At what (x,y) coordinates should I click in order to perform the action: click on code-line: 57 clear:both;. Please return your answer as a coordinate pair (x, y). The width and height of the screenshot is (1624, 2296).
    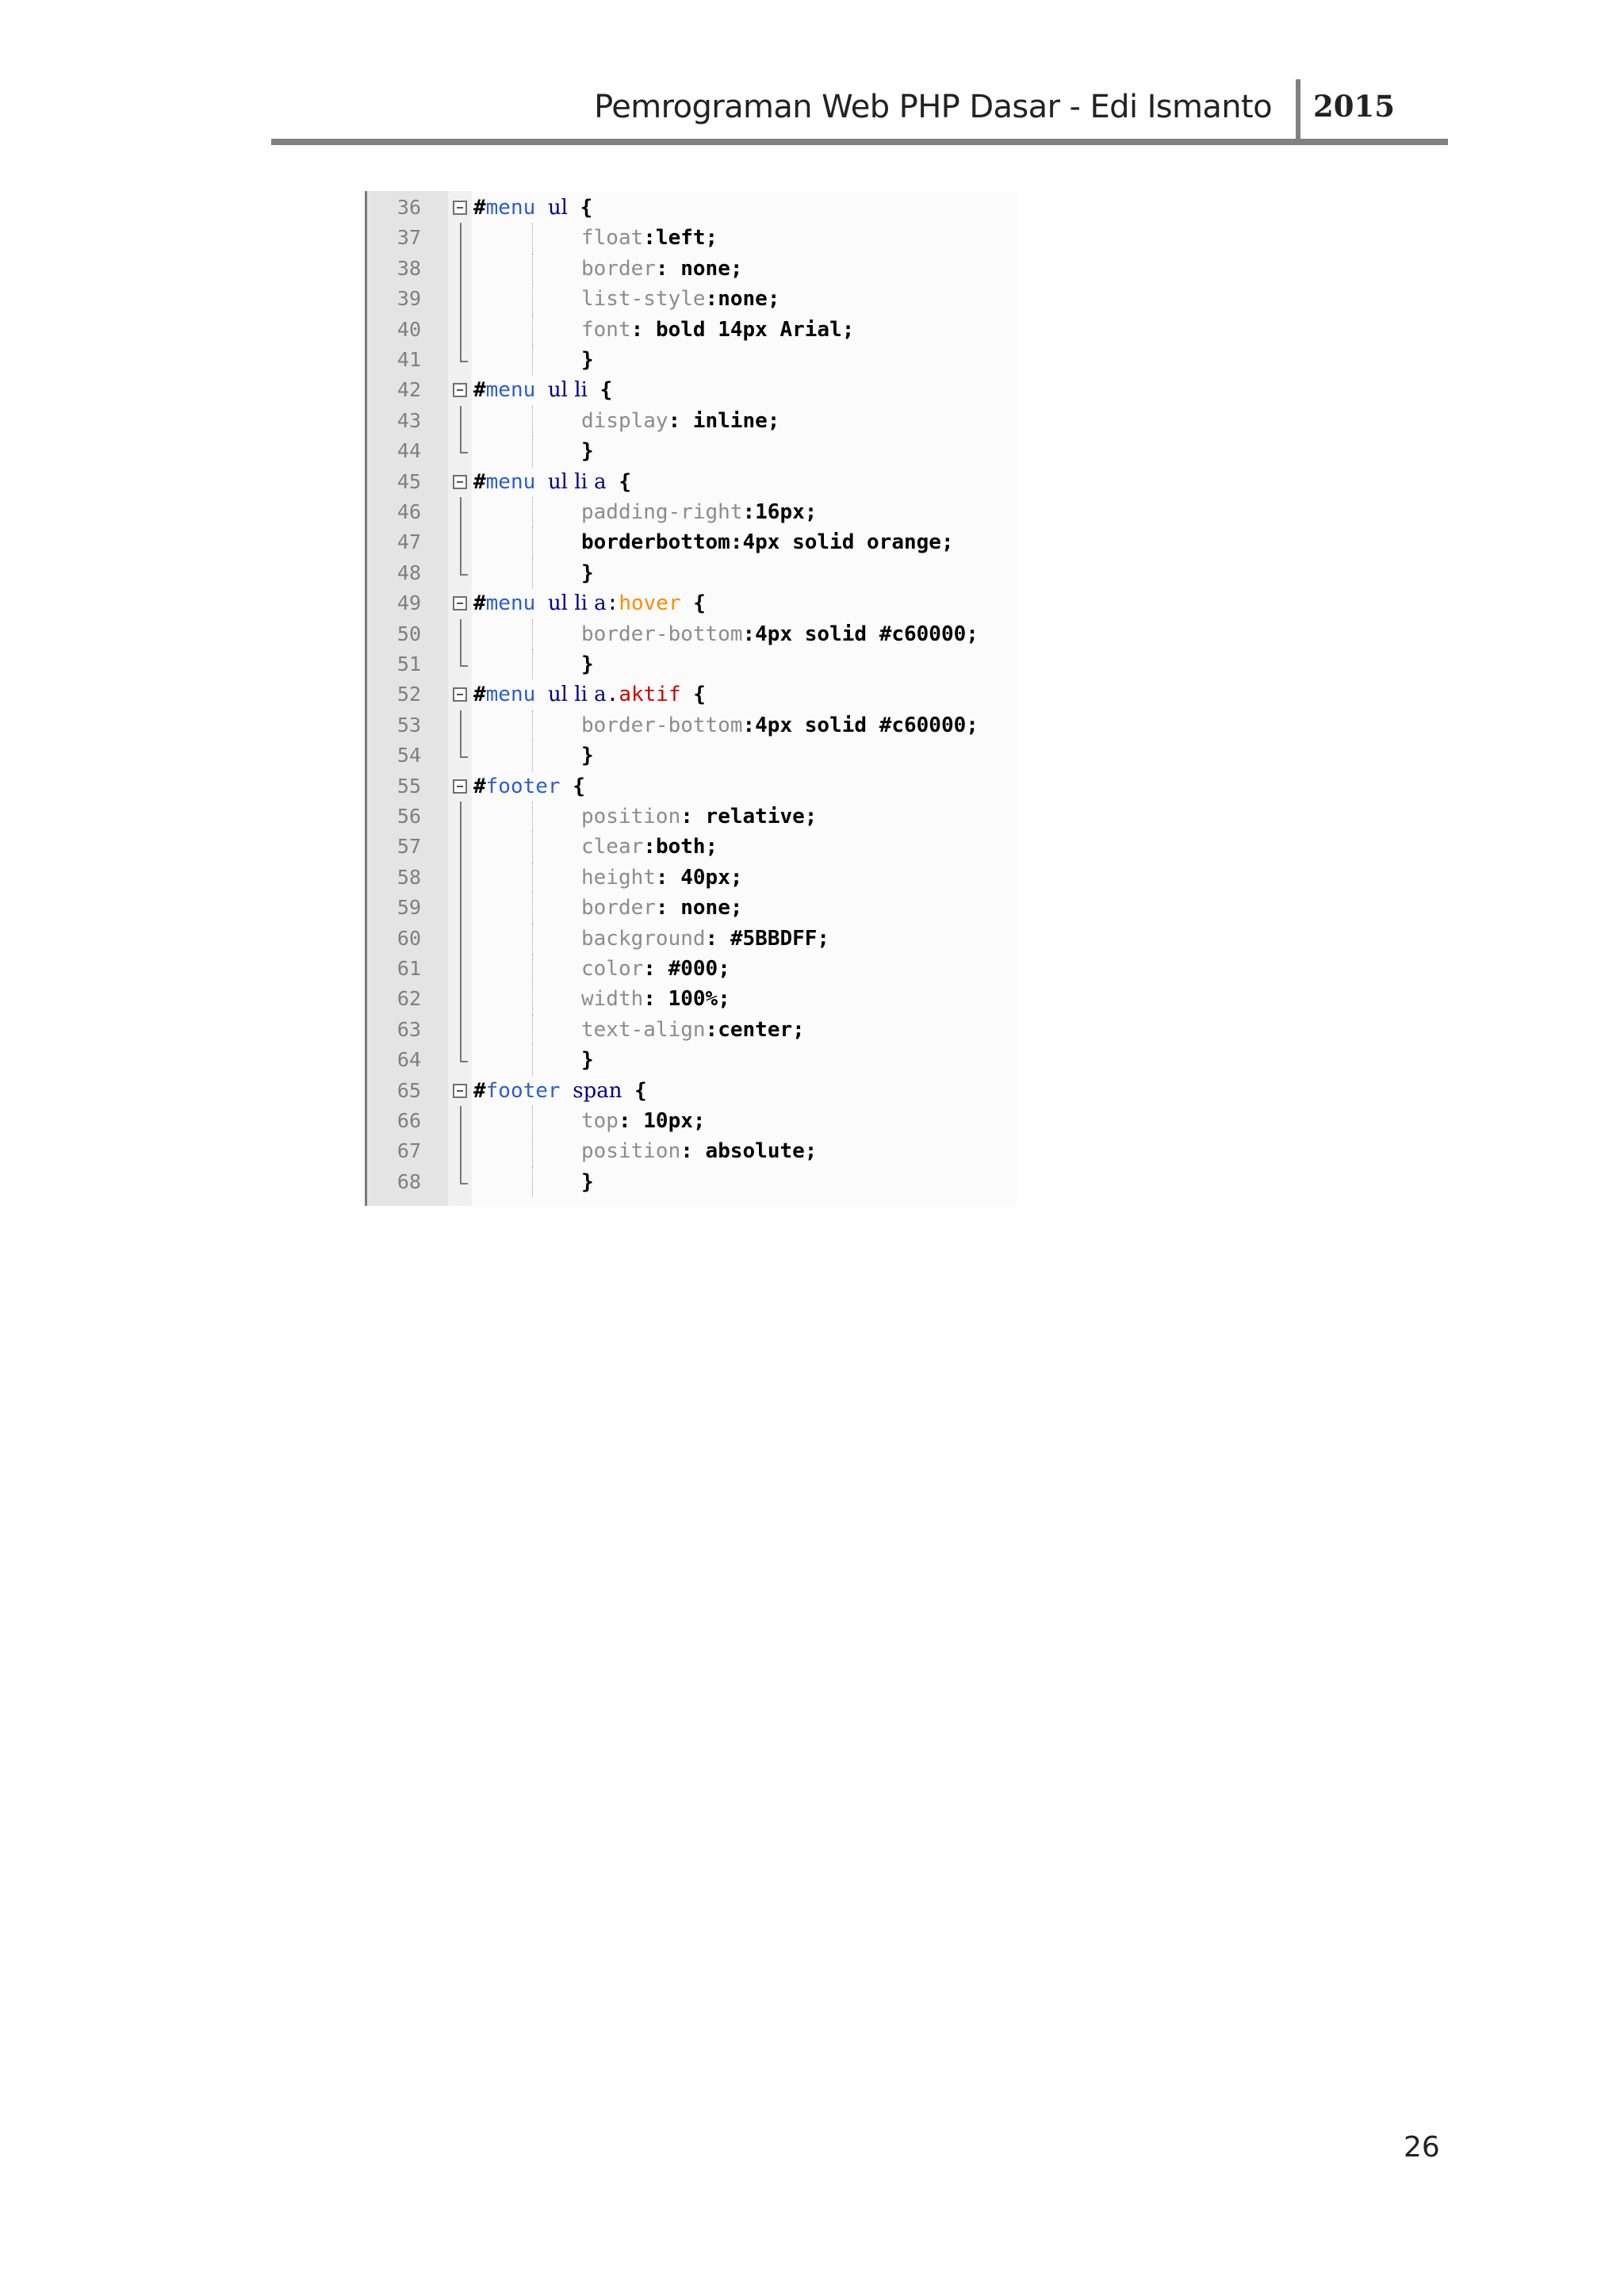
    Looking at the image, I should click on (692, 848).